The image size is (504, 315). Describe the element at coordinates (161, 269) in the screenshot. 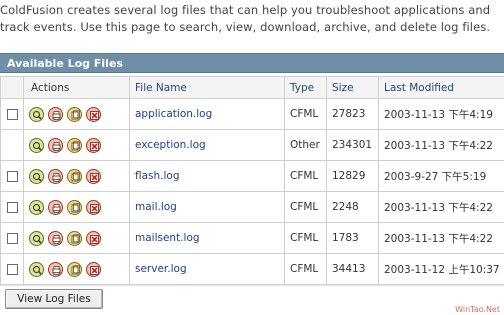

I see `file-name-link: server.log` at that location.